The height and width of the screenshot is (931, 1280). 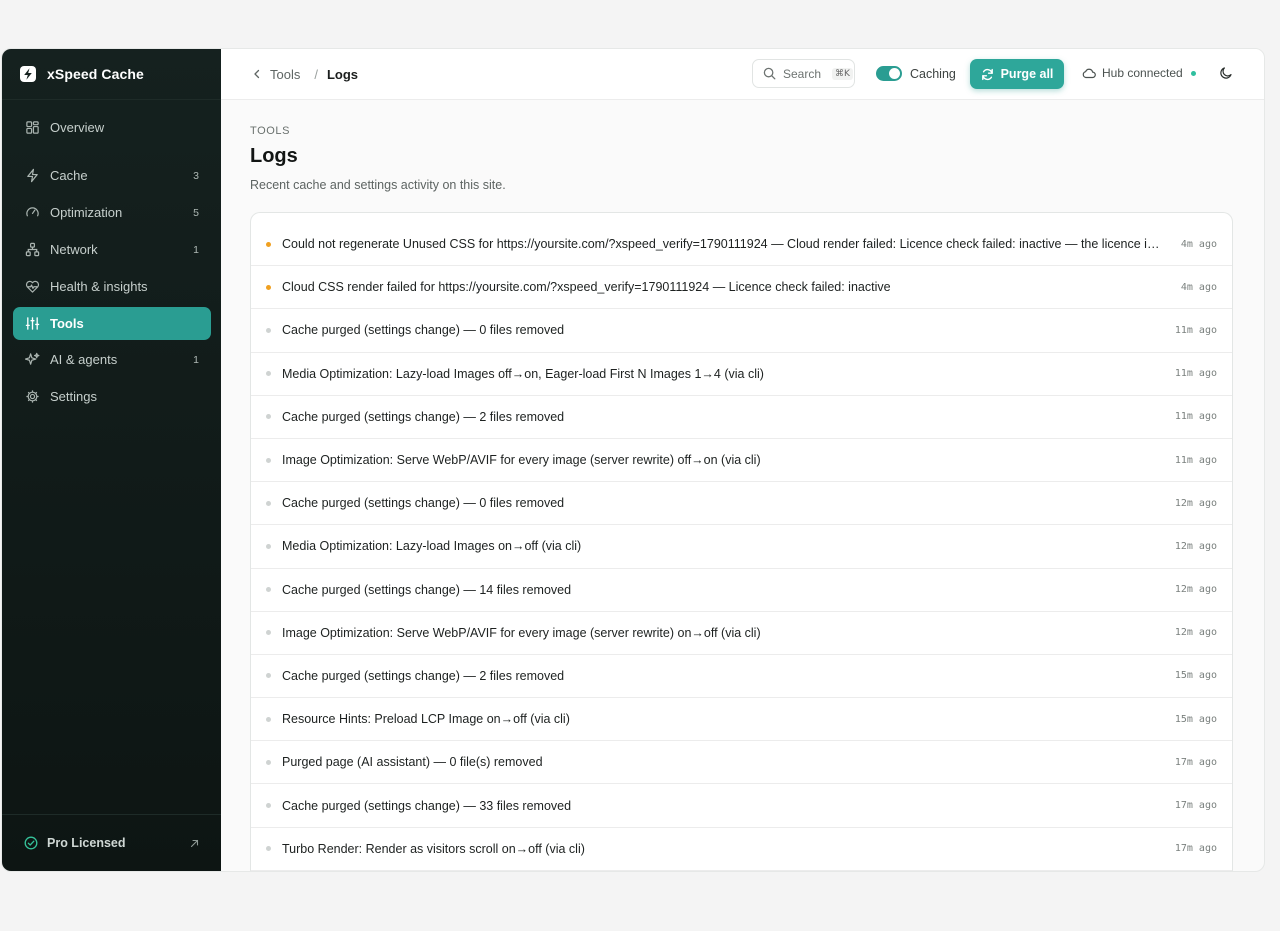 What do you see at coordinates (77, 127) in the screenshot?
I see `sidebar-item-label: Overview` at bounding box center [77, 127].